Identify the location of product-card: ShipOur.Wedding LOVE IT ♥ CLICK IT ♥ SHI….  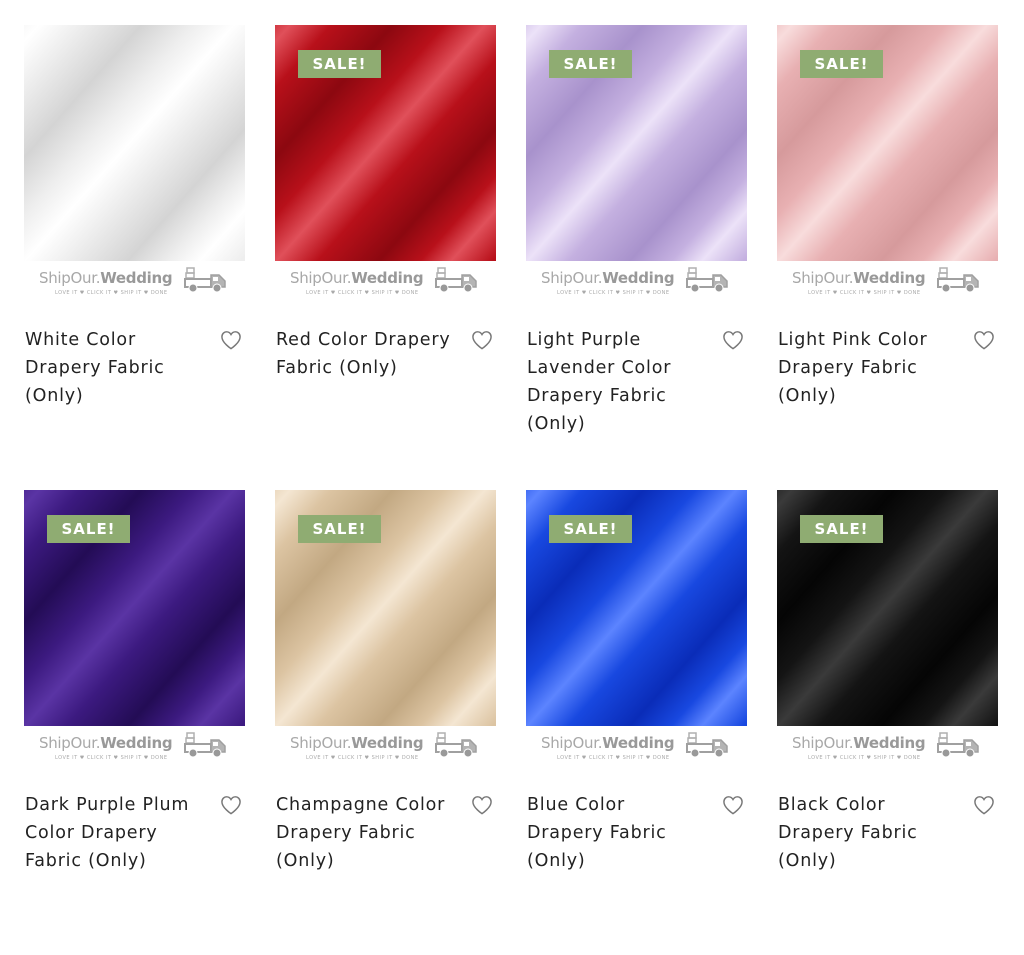
(134, 257).